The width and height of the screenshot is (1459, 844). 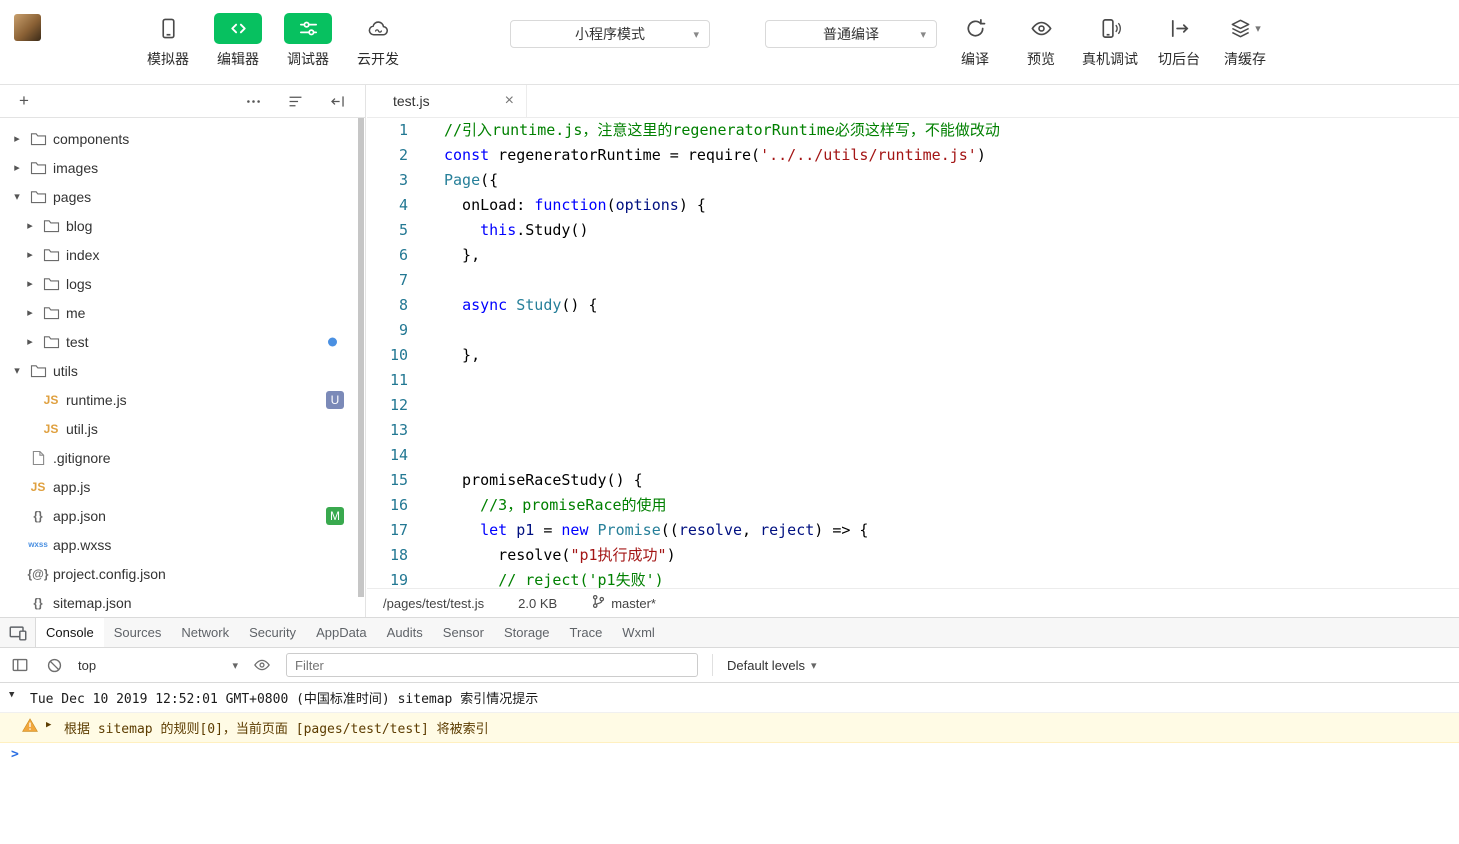 I want to click on expand-closed-icon: ▶, so click(x=48, y=725).